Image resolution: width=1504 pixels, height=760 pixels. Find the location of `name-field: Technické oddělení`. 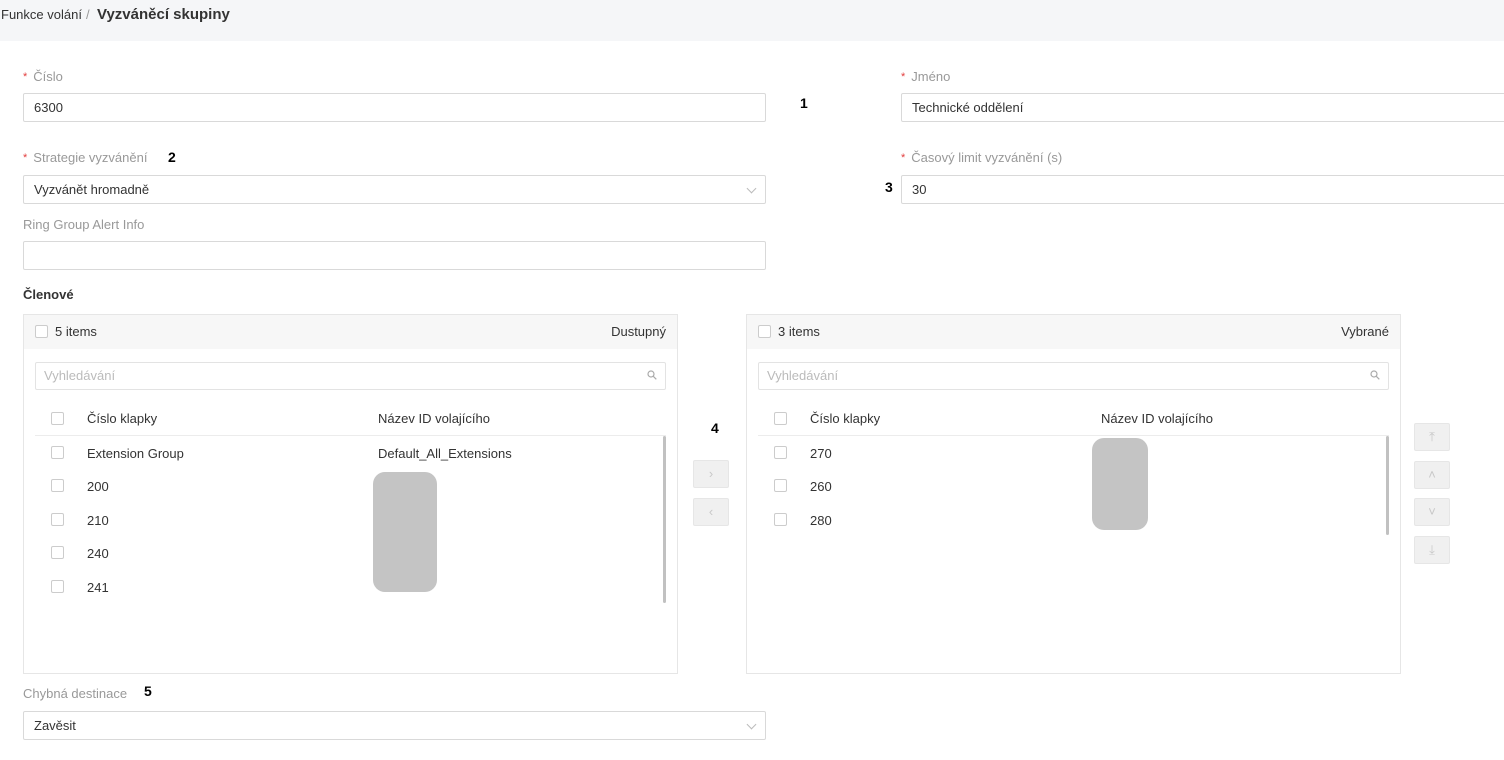

name-field: Technické oddělení is located at coordinates (1202, 107).